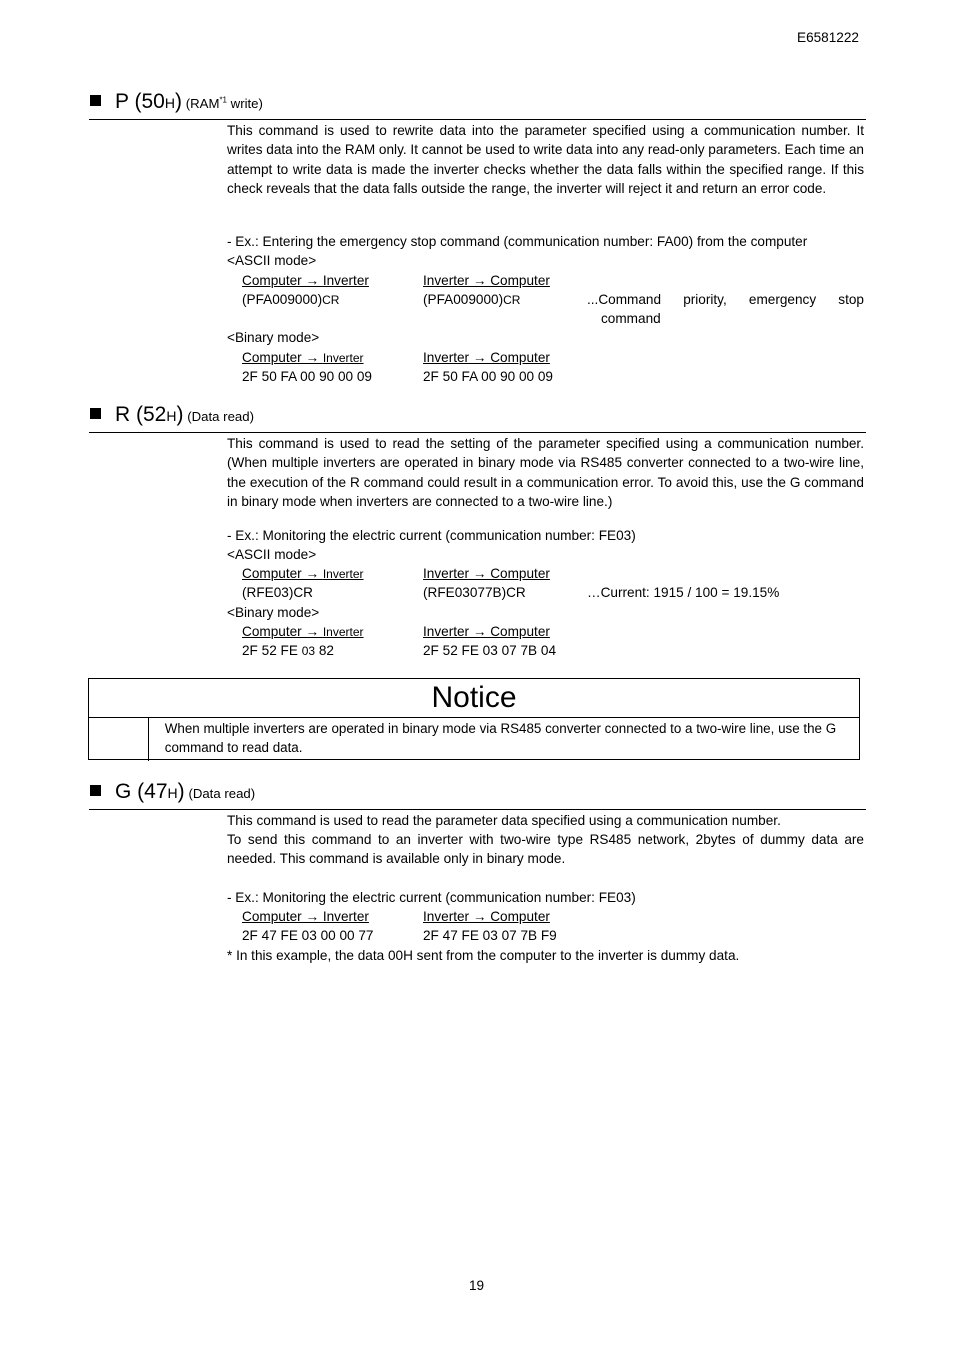  Describe the element at coordinates (140, 101) in the screenshot. I see `command-name: P (50` at that location.